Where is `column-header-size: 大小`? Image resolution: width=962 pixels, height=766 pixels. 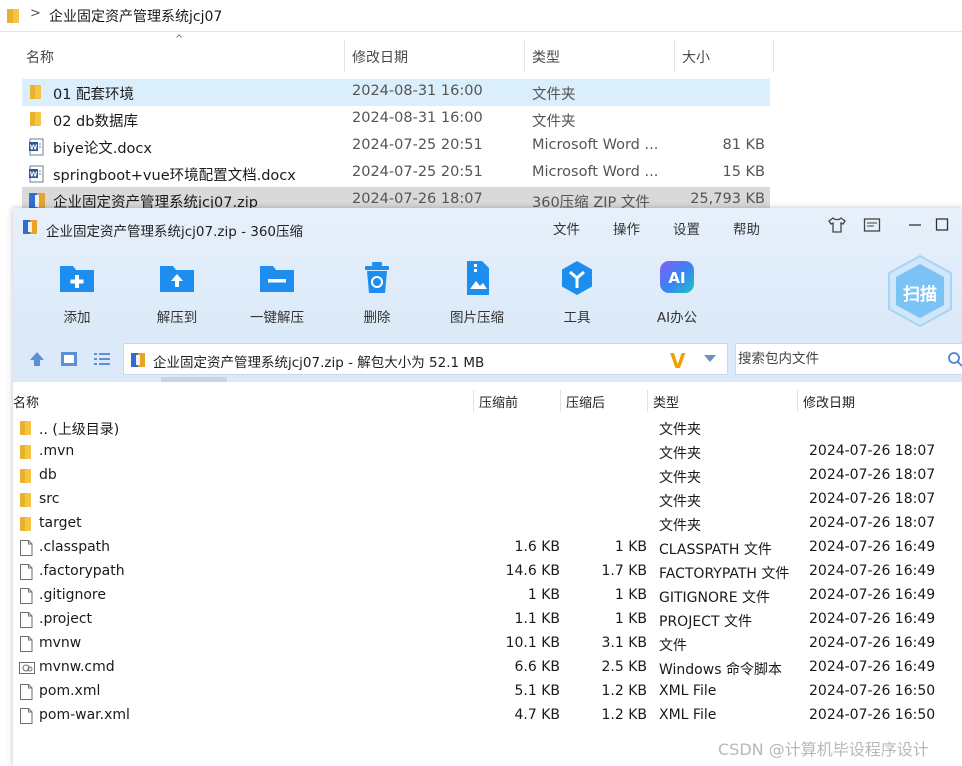 column-header-size: 大小 is located at coordinates (696, 57).